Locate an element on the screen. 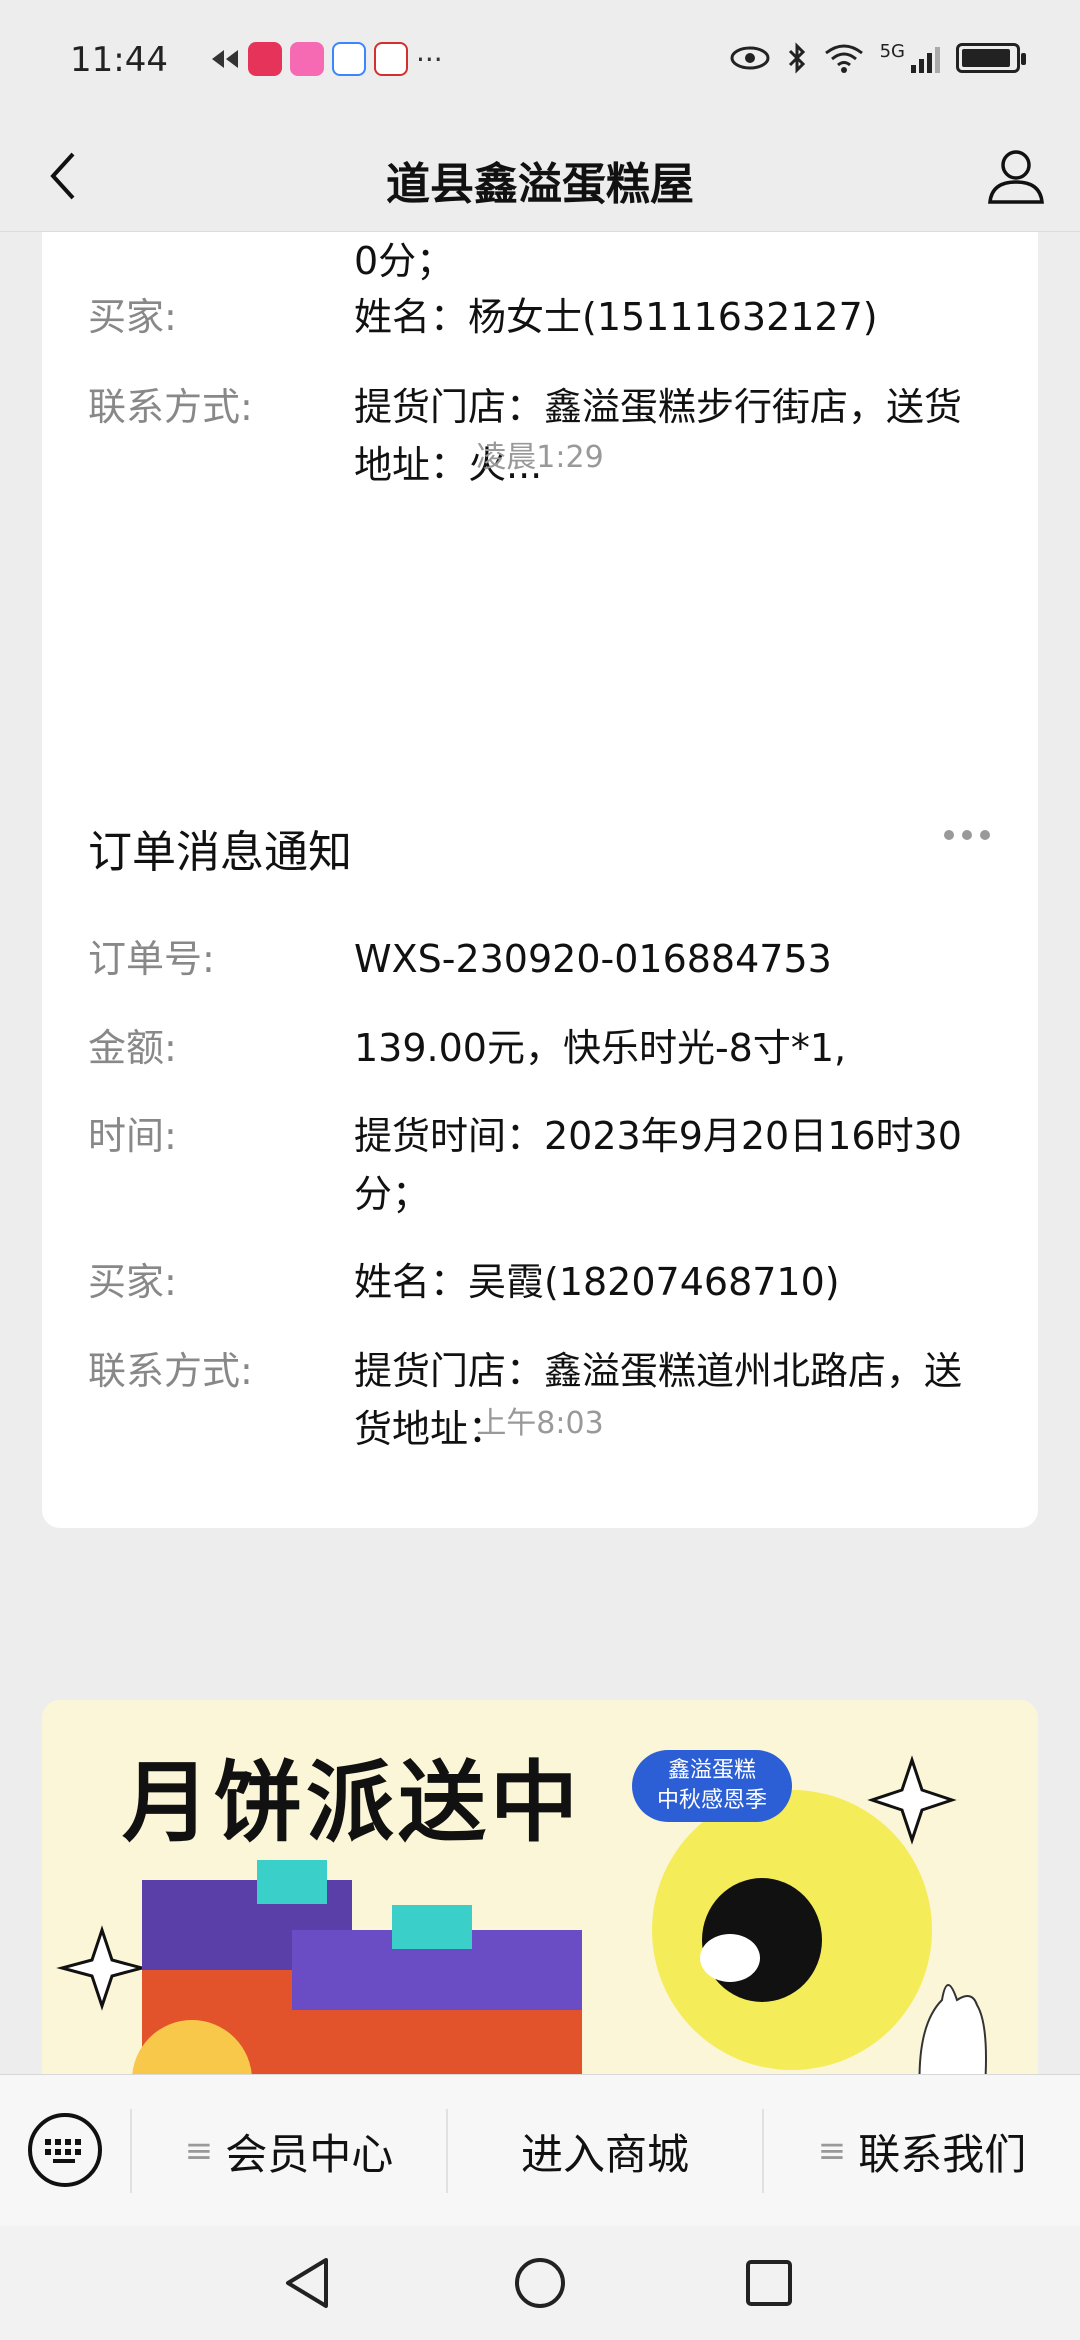  system-recents-button is located at coordinates (769, 2283).